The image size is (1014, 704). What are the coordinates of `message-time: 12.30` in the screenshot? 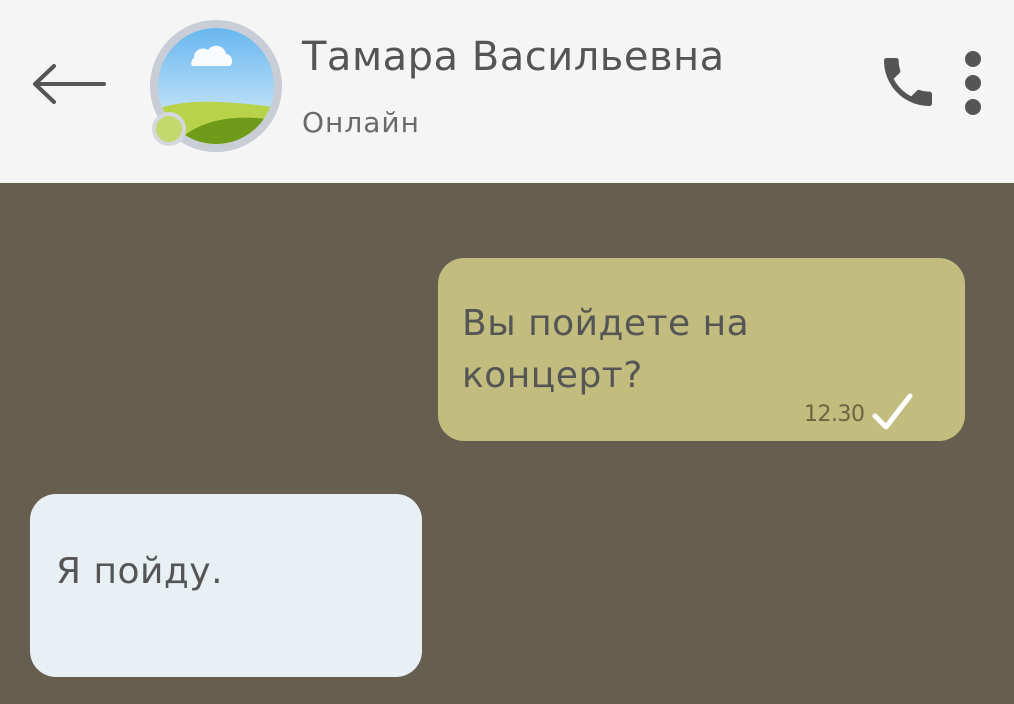 It's located at (834, 414).